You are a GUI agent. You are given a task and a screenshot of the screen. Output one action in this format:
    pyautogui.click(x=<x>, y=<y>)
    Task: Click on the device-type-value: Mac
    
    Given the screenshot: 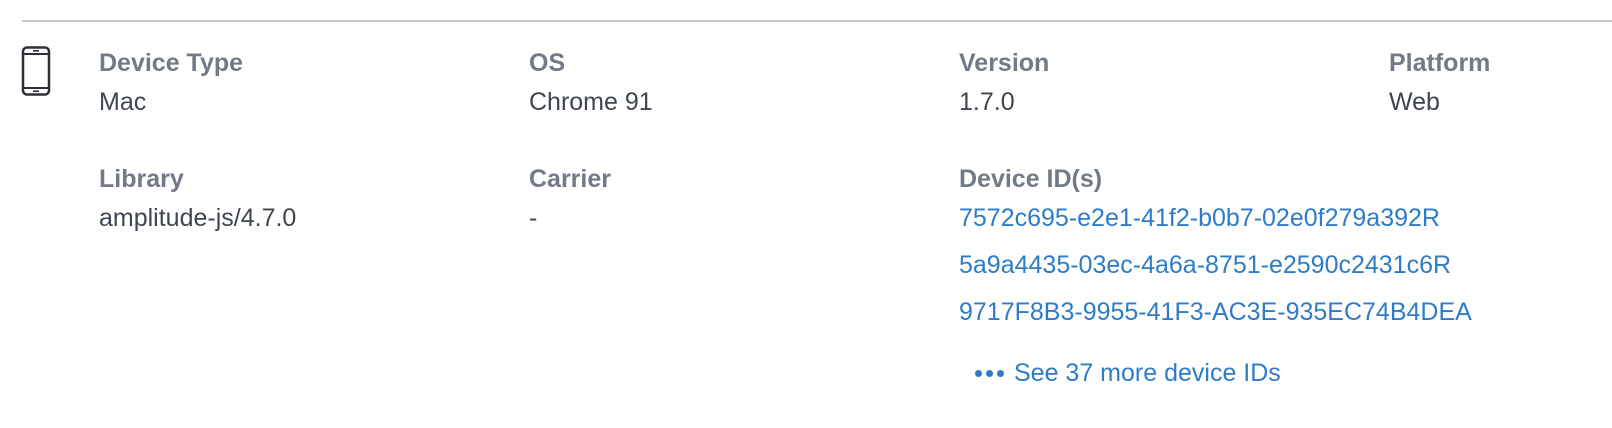 What is the action you would take?
    pyautogui.click(x=123, y=102)
    